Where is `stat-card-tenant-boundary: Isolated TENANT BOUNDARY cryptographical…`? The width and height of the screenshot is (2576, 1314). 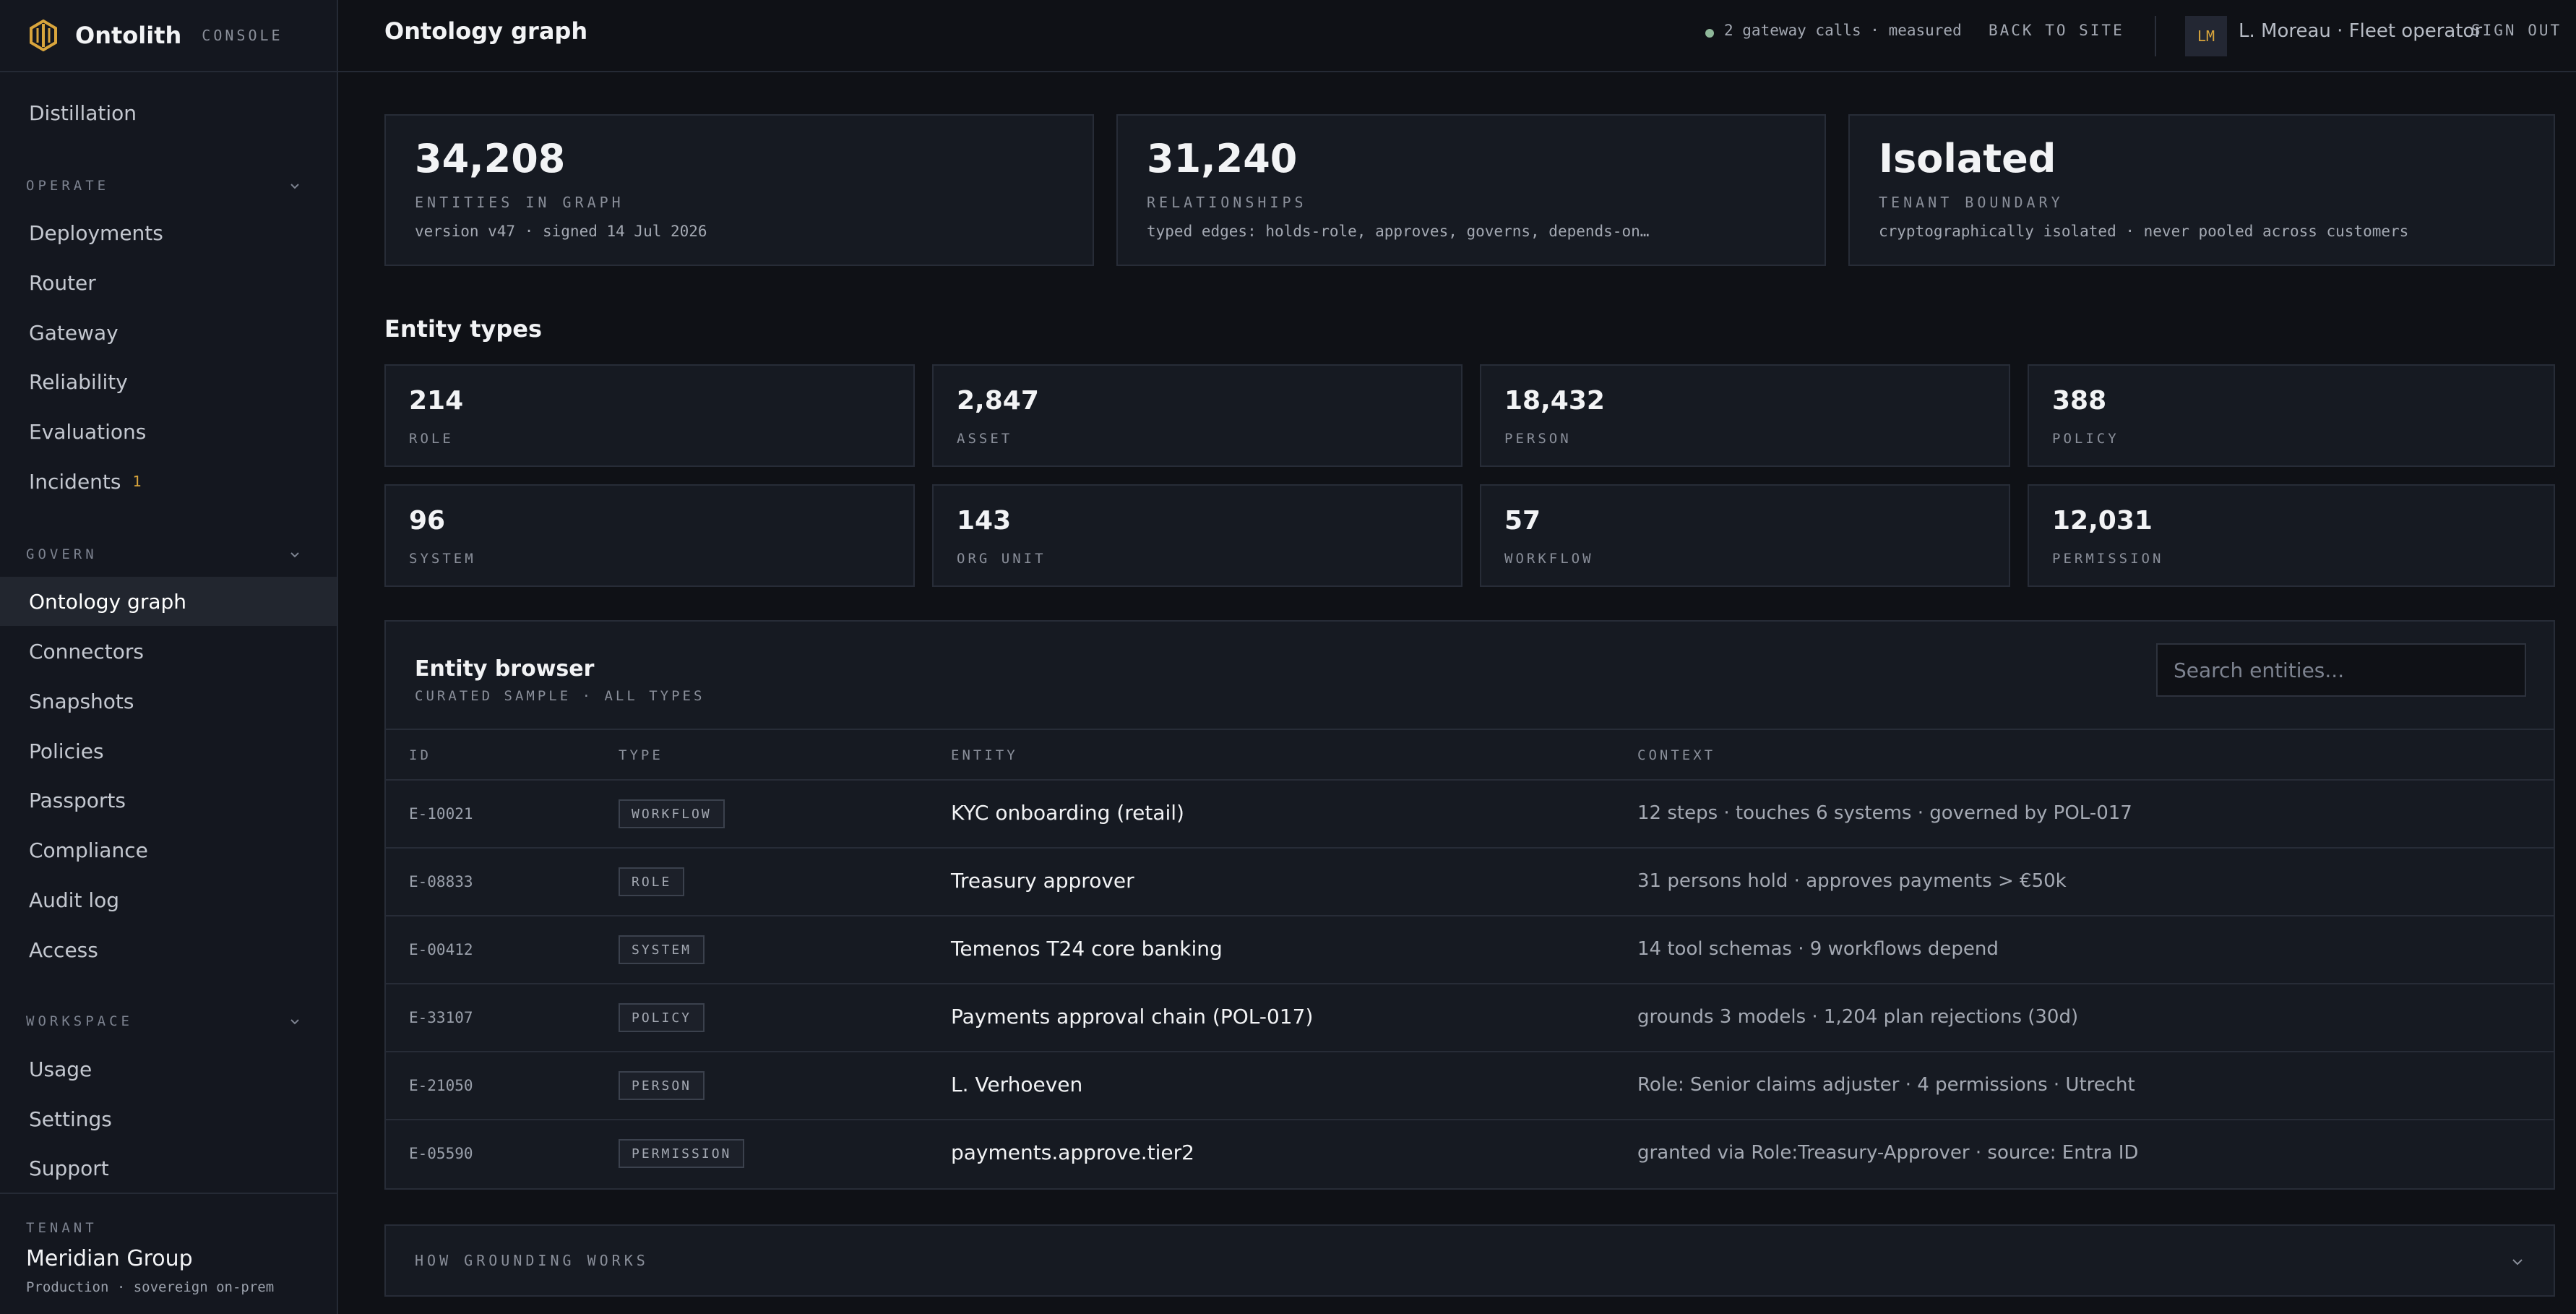 stat-card-tenant-boundary: Isolated TENANT BOUNDARY cryptographical… is located at coordinates (2201, 190).